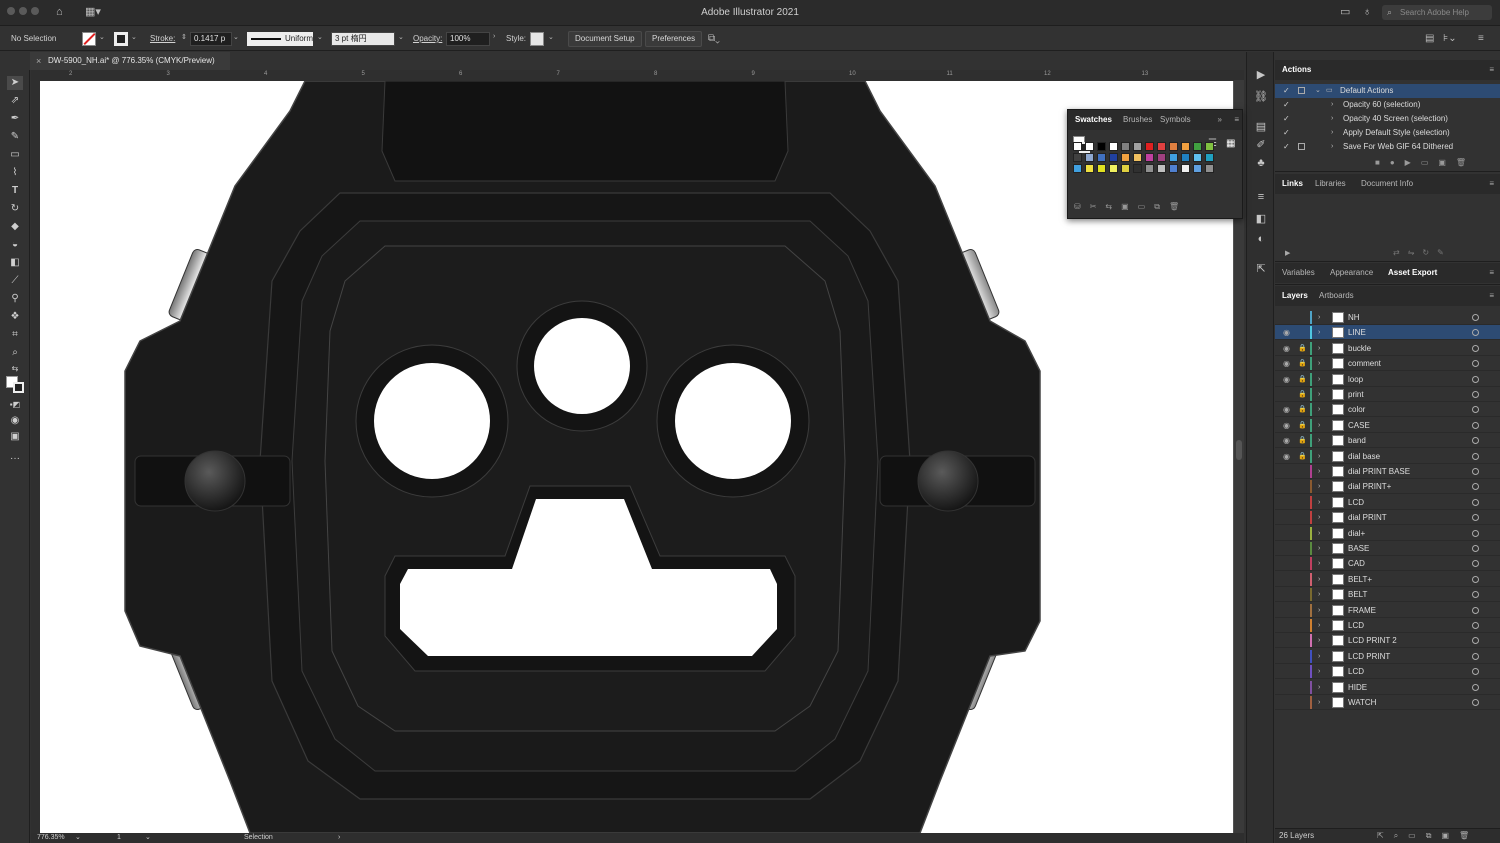 This screenshot has width=1500, height=843. Describe the element at coordinates (184, 37) in the screenshot. I see `stroke-stepper-icon: ⇕` at that location.